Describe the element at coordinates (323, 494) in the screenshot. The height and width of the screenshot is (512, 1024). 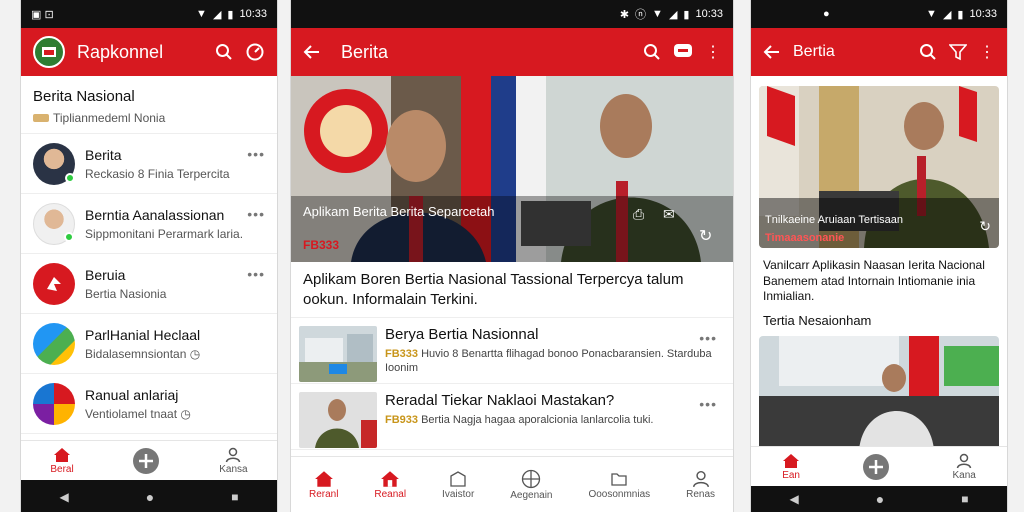
I see `tab-label: Reranl` at that location.